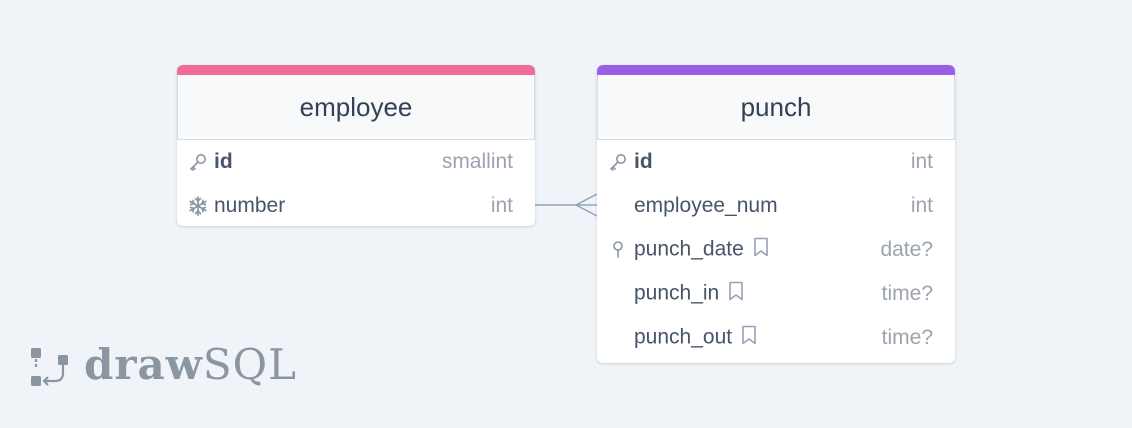  What do you see at coordinates (249, 364) in the screenshot?
I see `logo-sql-text: SQL` at bounding box center [249, 364].